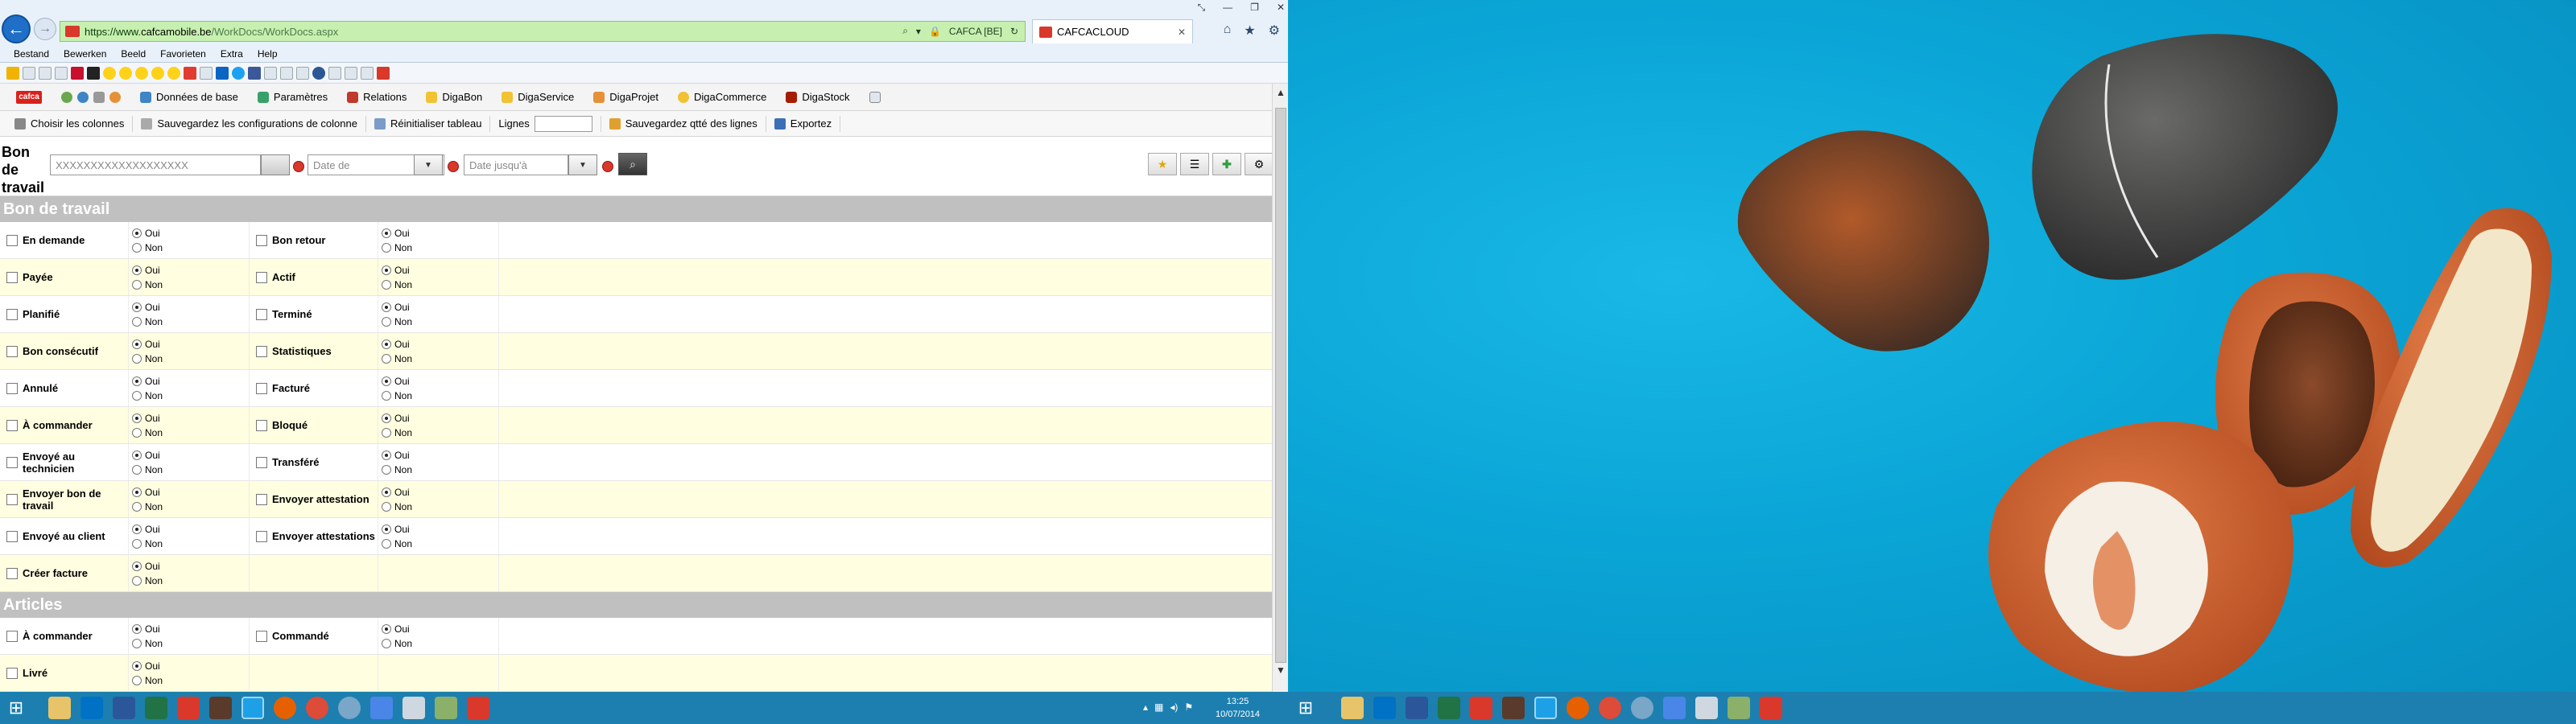  I want to click on refresh-icon, so click(83, 97).